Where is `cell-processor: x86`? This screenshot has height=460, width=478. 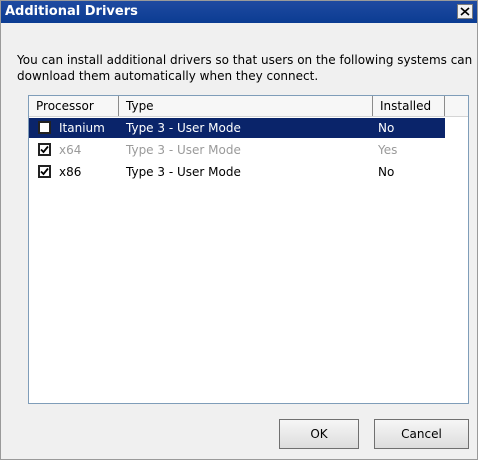
cell-processor: x86 is located at coordinates (70, 172).